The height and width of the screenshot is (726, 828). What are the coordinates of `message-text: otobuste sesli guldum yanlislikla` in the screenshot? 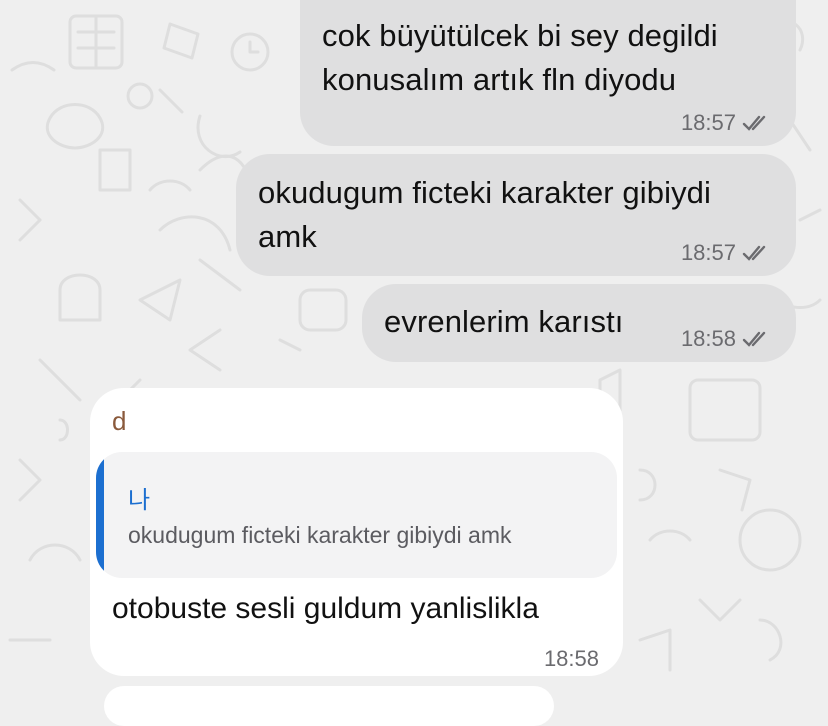 It's located at (325, 608).